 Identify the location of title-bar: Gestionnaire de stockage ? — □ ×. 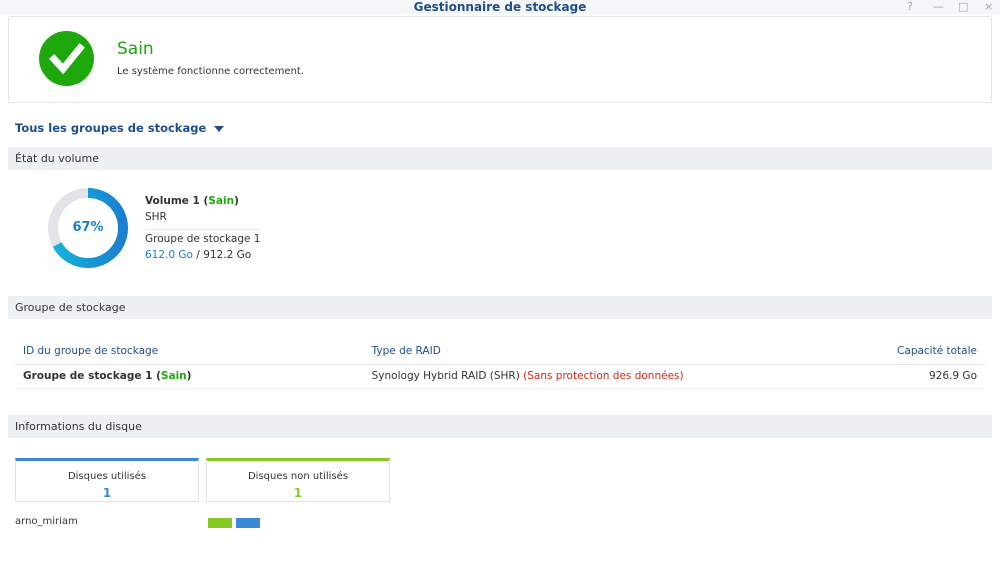
(500, 7).